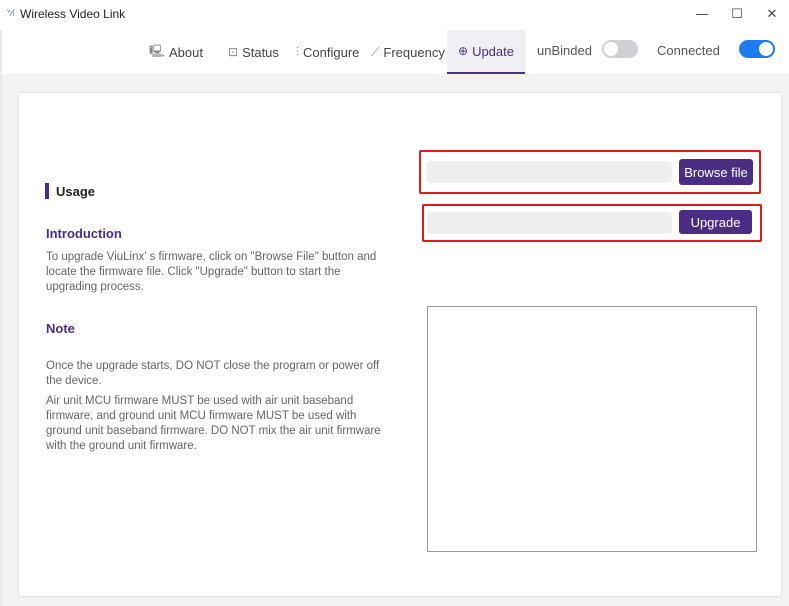 The image size is (789, 606). What do you see at coordinates (375, 51) in the screenshot?
I see `chart-icon: ⟋` at bounding box center [375, 51].